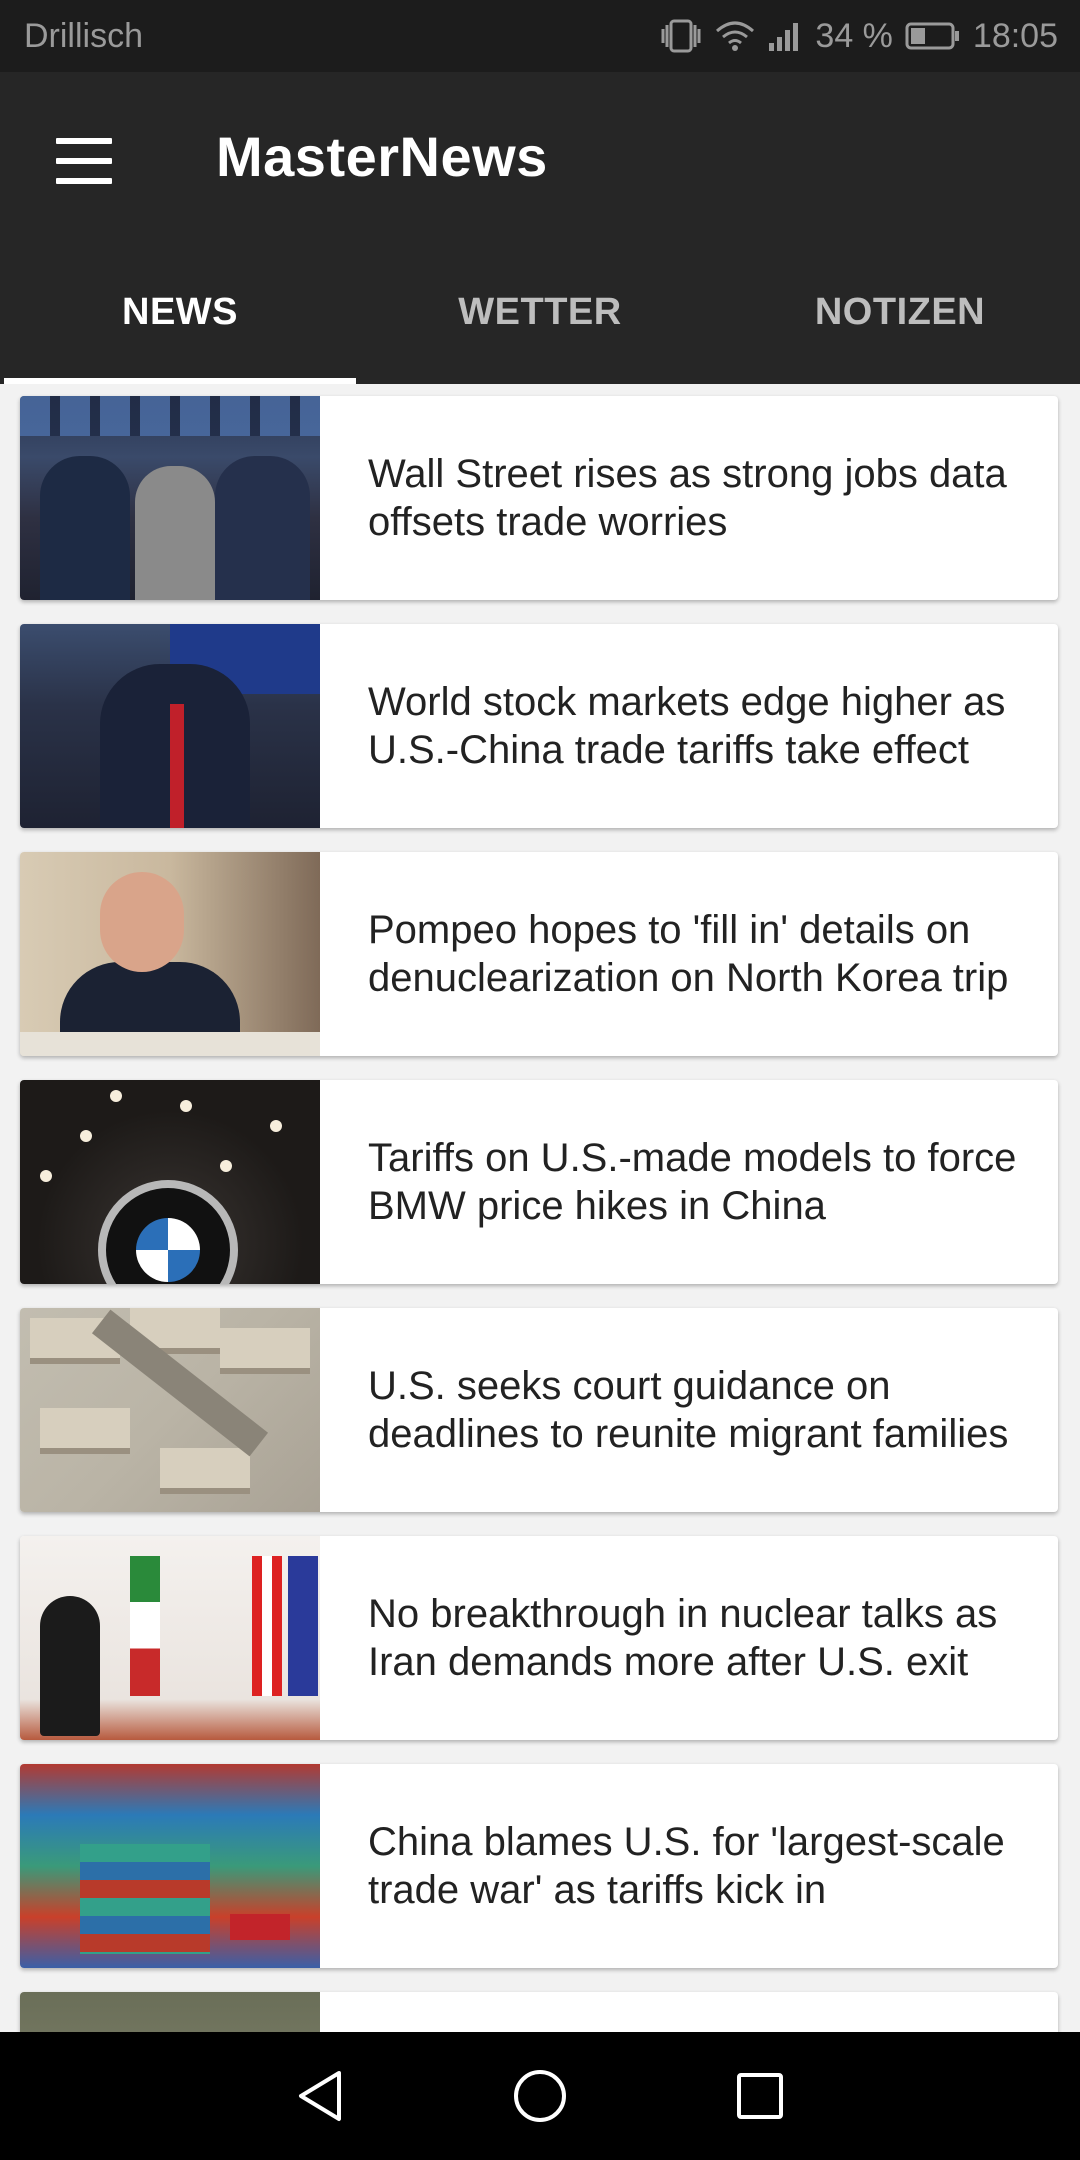 The height and width of the screenshot is (2160, 1080). What do you see at coordinates (760, 2096) in the screenshot?
I see `recents-icon` at bounding box center [760, 2096].